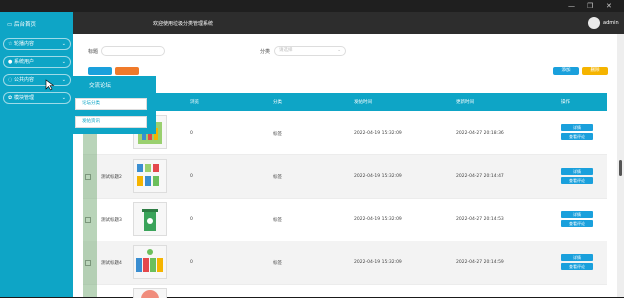  I want to click on sidebar-home: ▭ 后台首页, so click(21, 24).